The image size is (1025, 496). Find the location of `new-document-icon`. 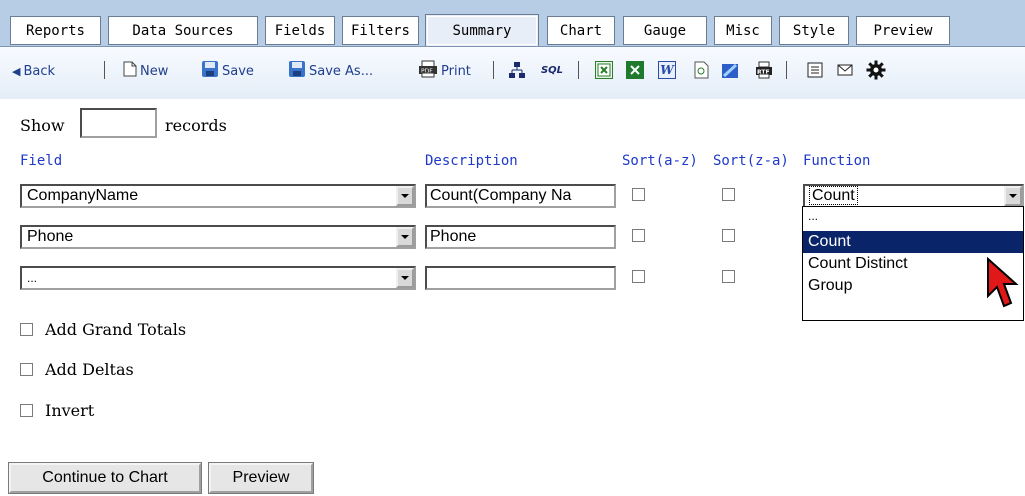

new-document-icon is located at coordinates (130, 71).